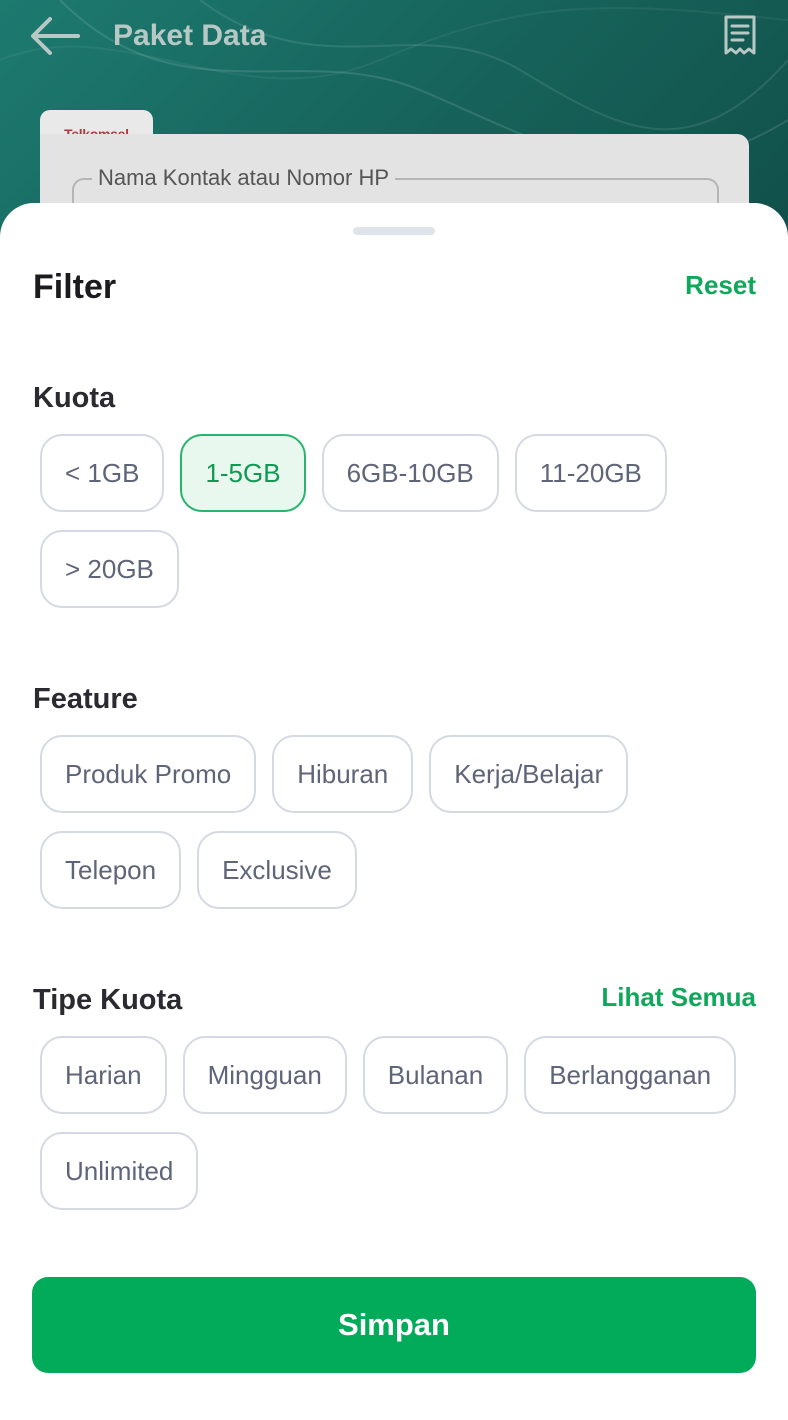  Describe the element at coordinates (264, 1075) in the screenshot. I see `chip-tipe-mingguan: Mingguan` at that location.